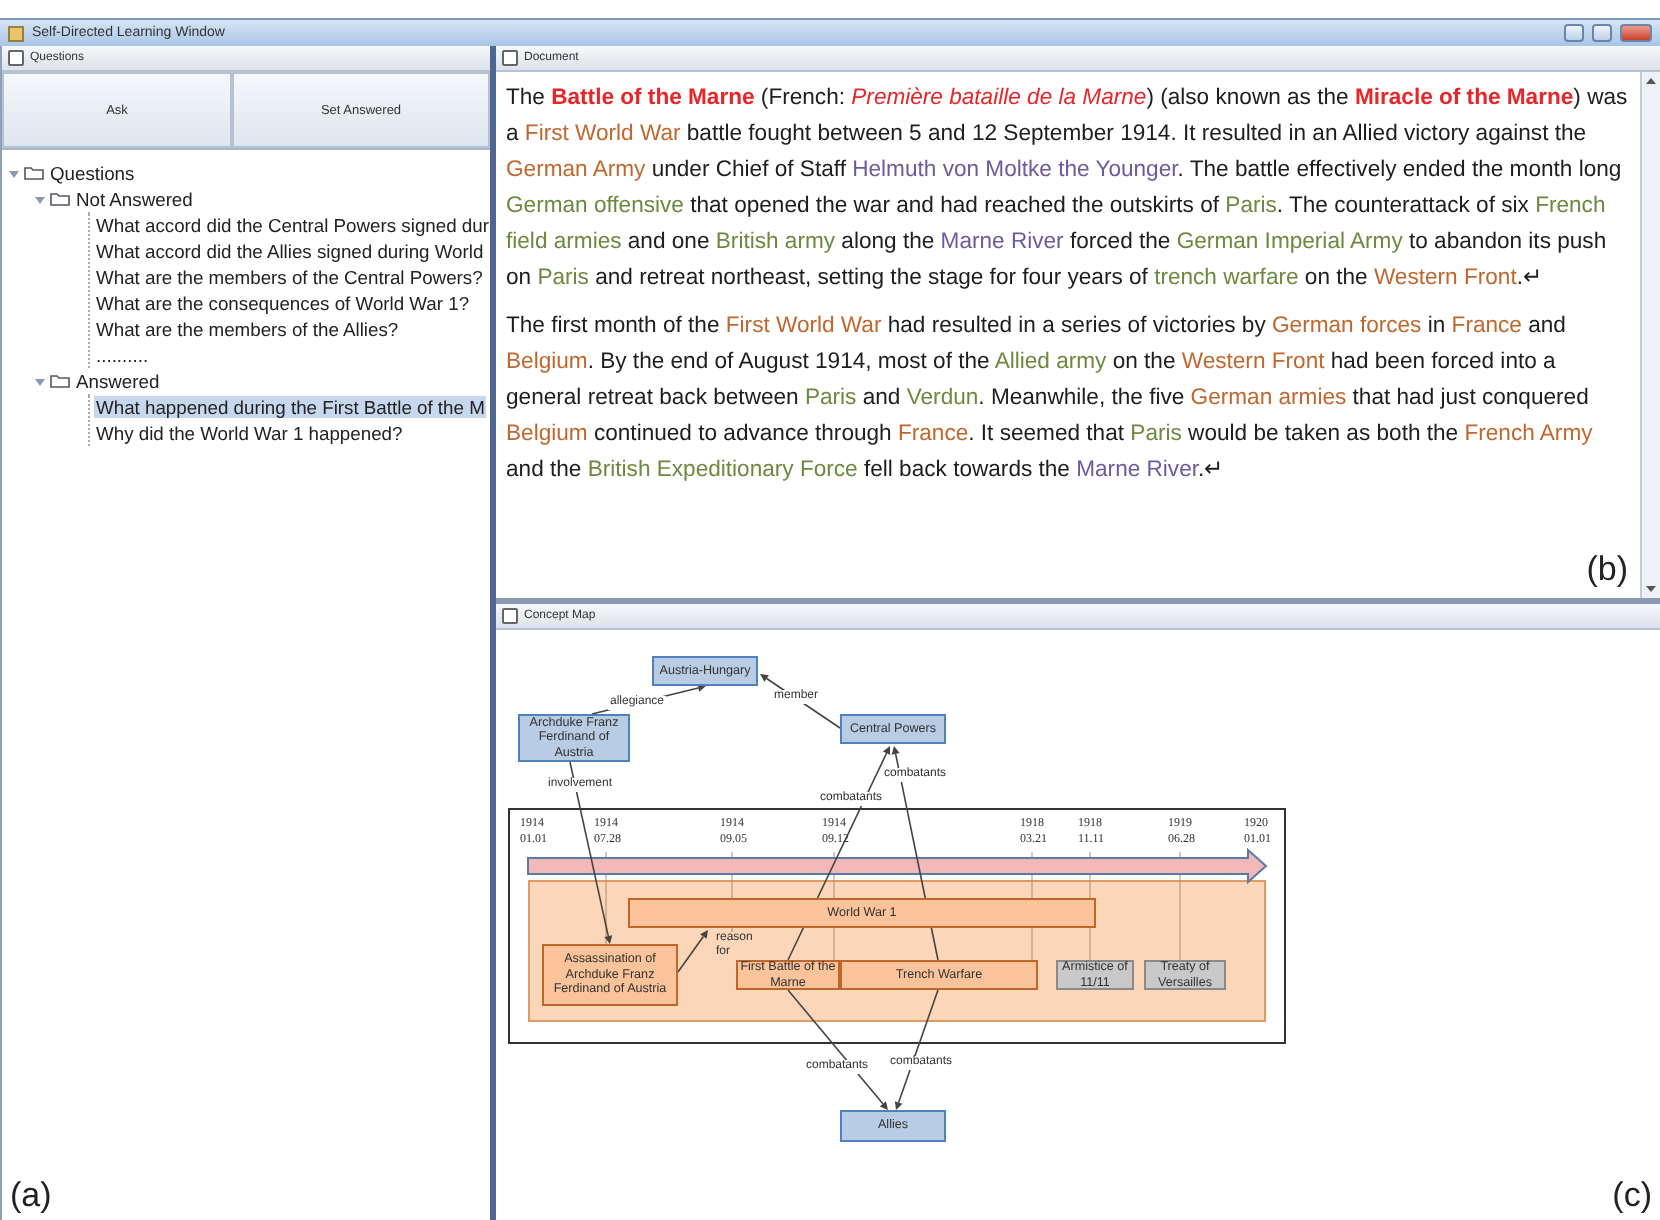 Image resolution: width=1660 pixels, height=1220 pixels. What do you see at coordinates (1068, 189) in the screenshot?
I see `document-paragraph: The Battle of the Marne (French: Première bataille de la Marne) (also known as the Miracle of the Marne) was a First World War battle fought between 5 and 12 September 1914. It resulted in an Allied victory against the German Army under Chief of Staff Helmuth von Moltke the Younger. The battle effectively ended the month long German offensive that opened the war and had reached the outskirts of Paris. The counterattack of six French field armies and one British army along the Marne River forced the German Imperial Army to abandon its push on Paris and retreat northeast, setting the stage for four years of trench warfare on the Western Front.↵` at bounding box center [1068, 189].